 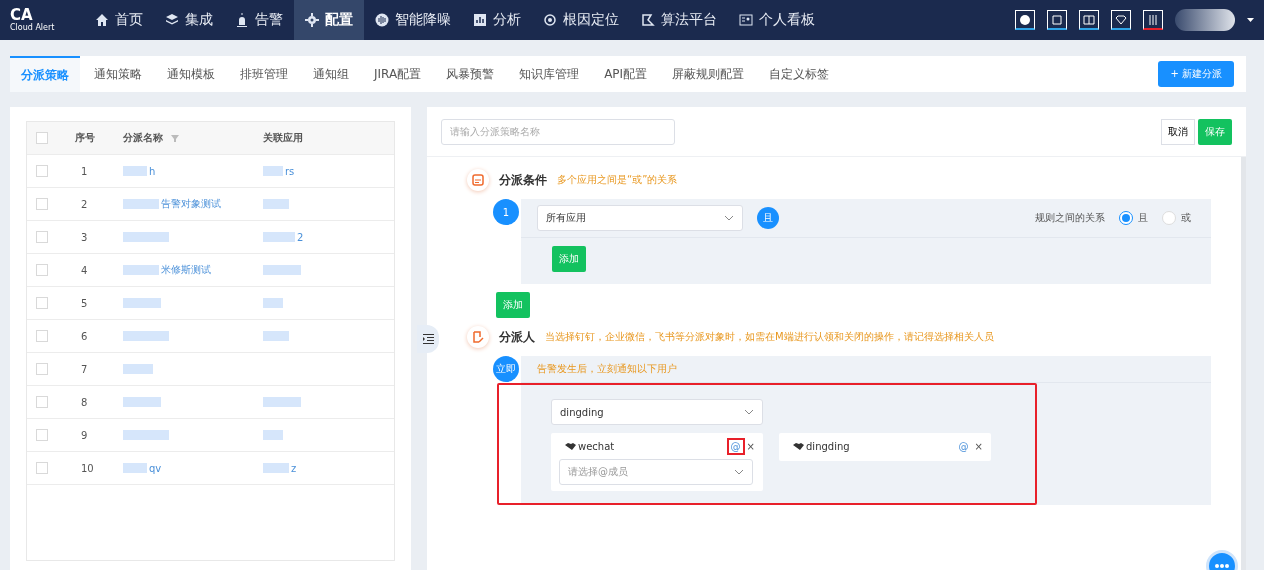 I want to click on nav-item: 告警, so click(x=259, y=20).